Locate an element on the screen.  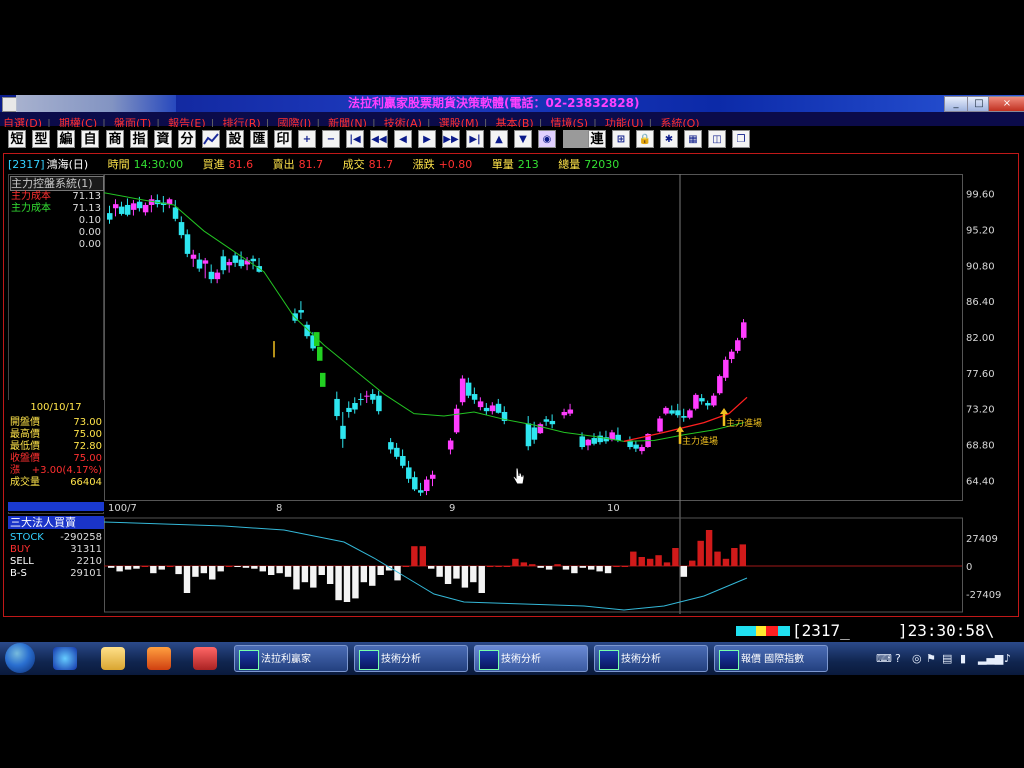
tool-short-button: 短 is located at coordinates (17, 139).